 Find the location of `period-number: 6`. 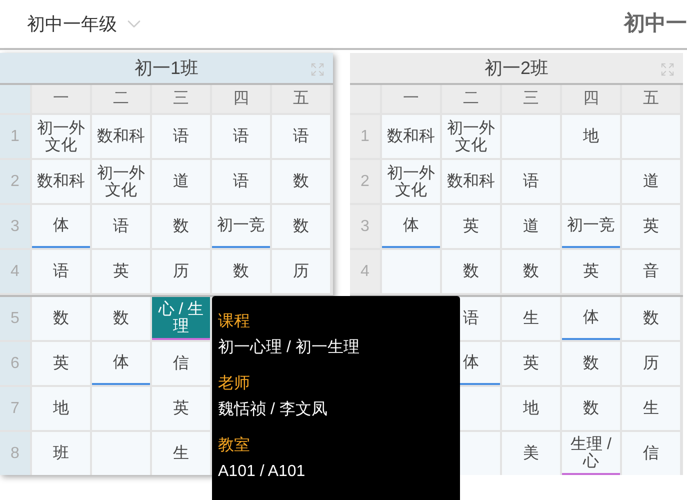

period-number: 6 is located at coordinates (15, 364).